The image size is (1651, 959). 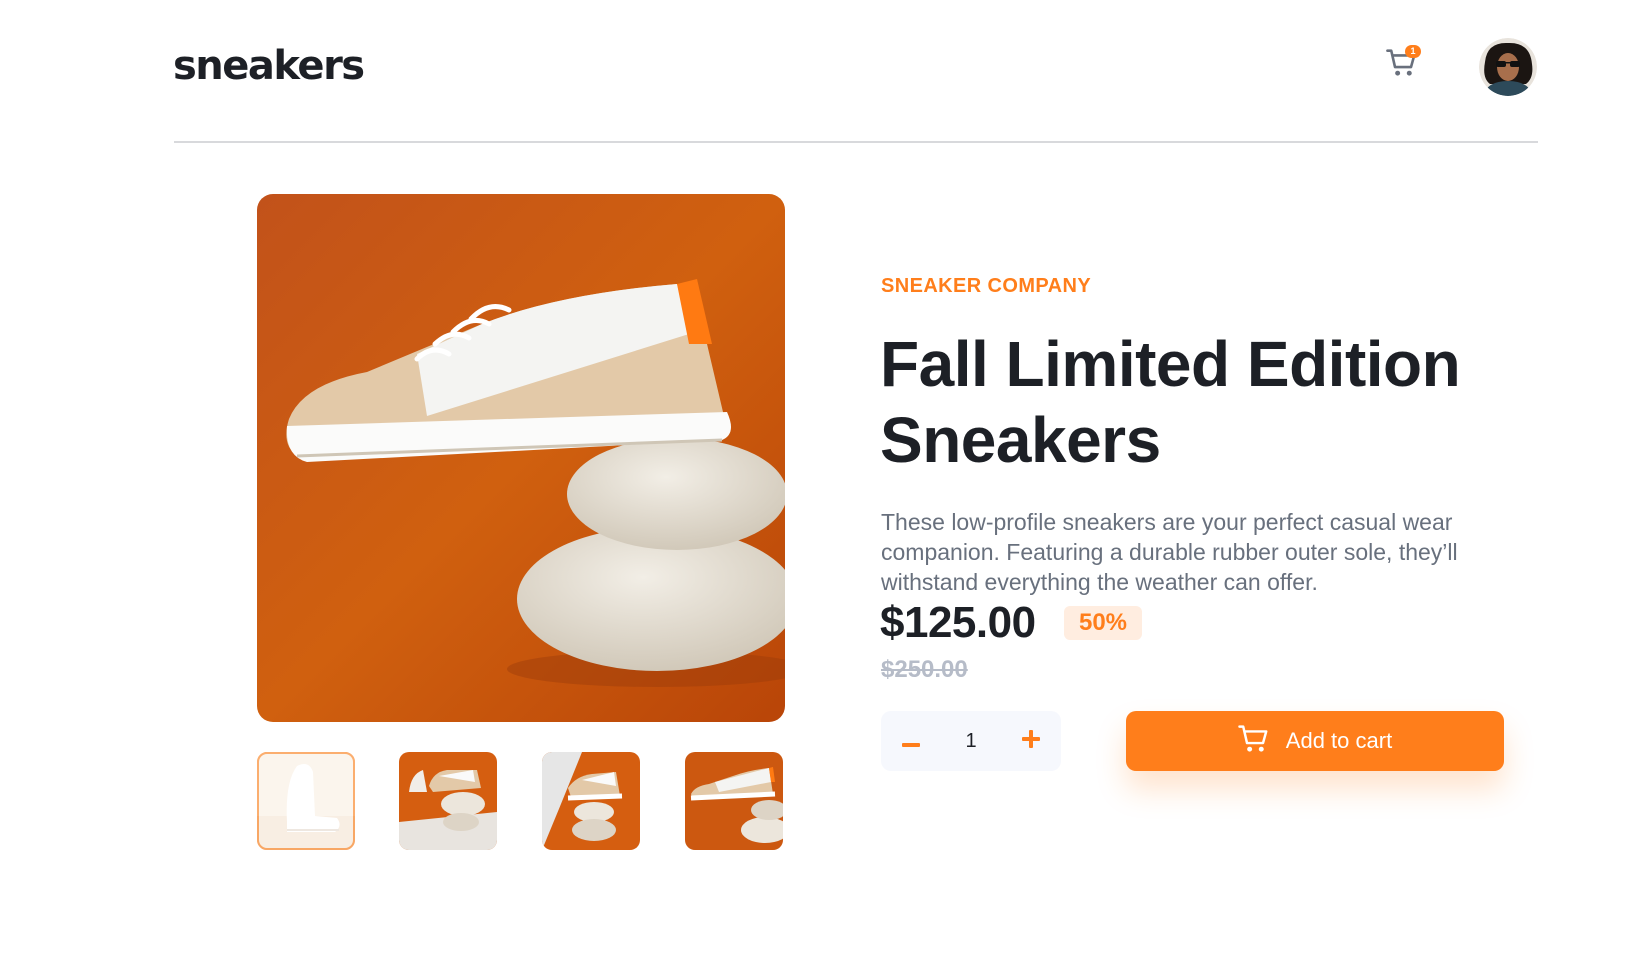 What do you see at coordinates (986, 286) in the screenshot?
I see `company-label: SNEAKER COMPANY` at bounding box center [986, 286].